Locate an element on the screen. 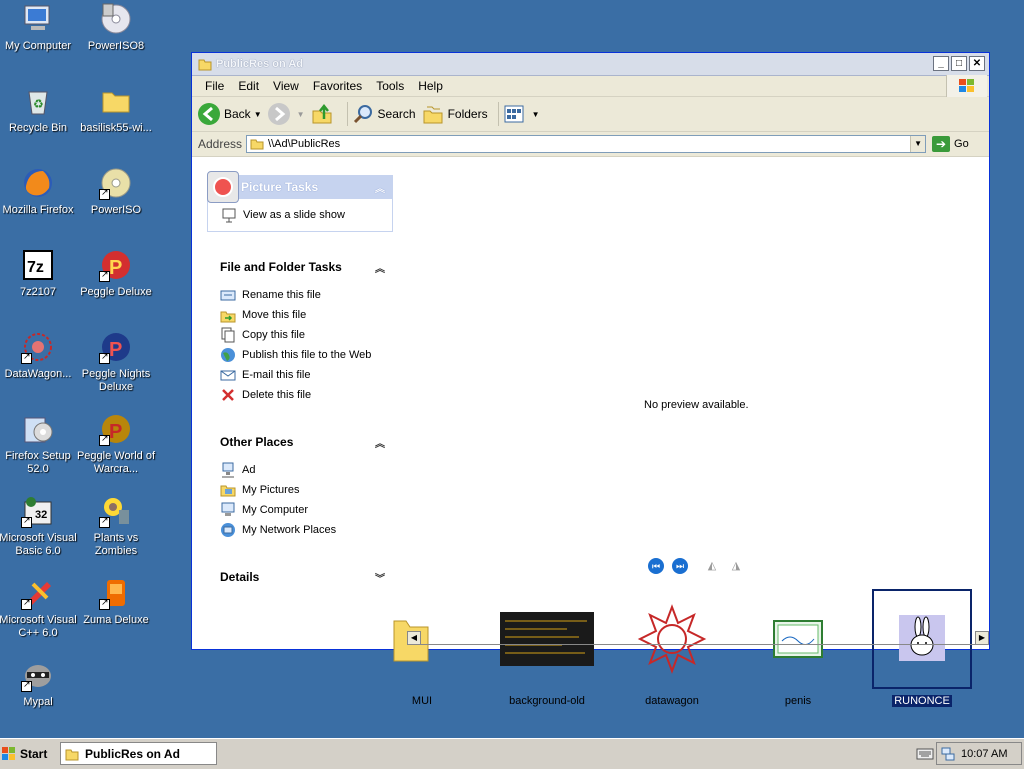  expand-chevron-icon: ︾ is located at coordinates (380, 577).